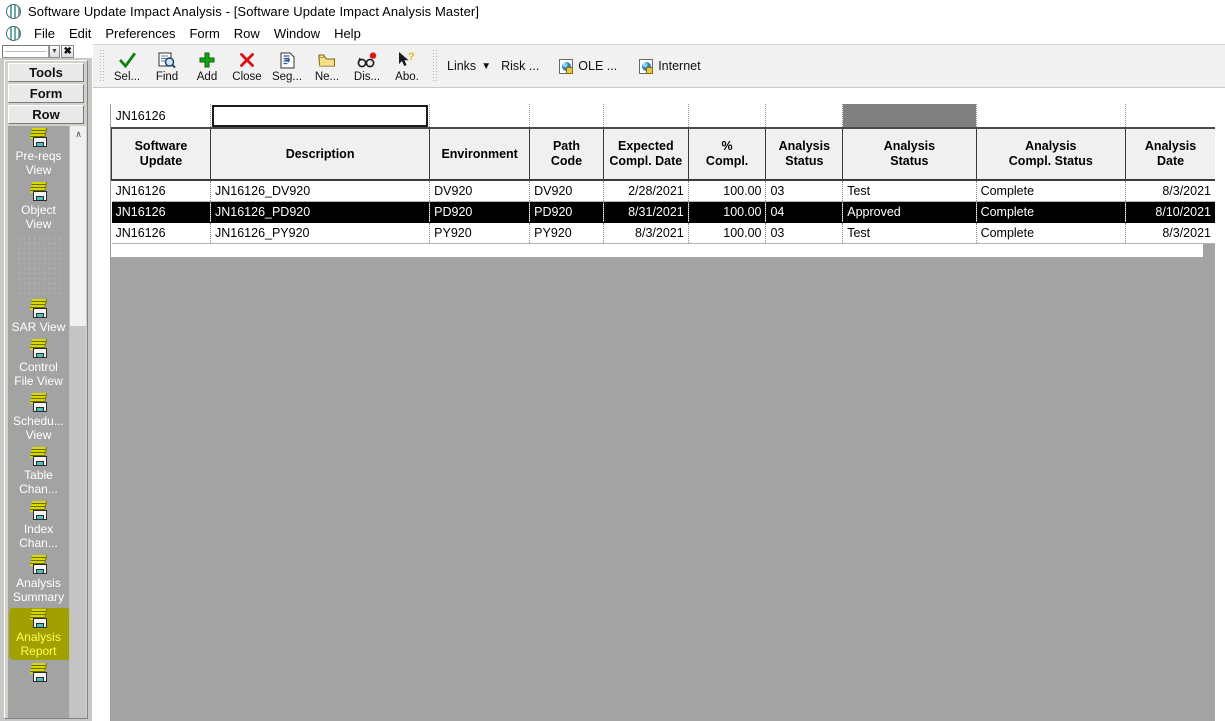 Image resolution: width=1225 pixels, height=721 pixels. What do you see at coordinates (13, 33) in the screenshot?
I see `document-system-menu-icon` at bounding box center [13, 33].